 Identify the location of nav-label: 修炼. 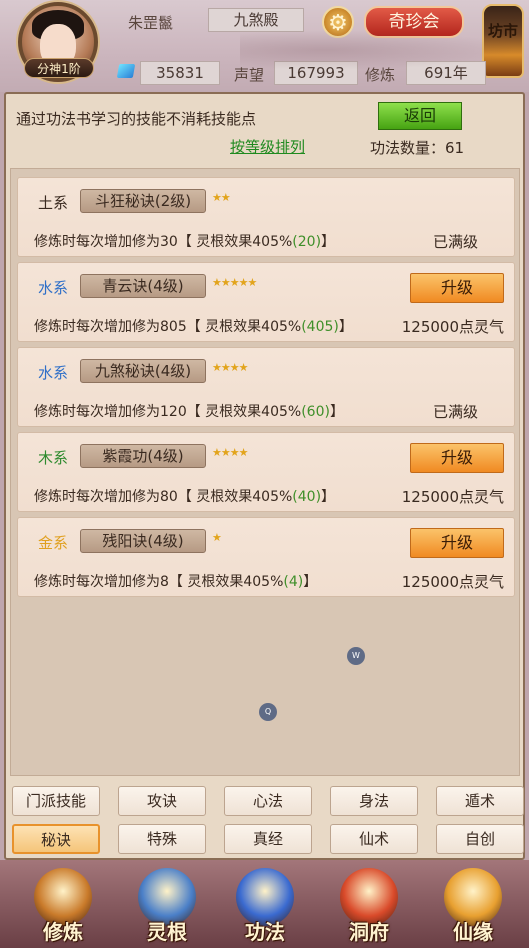
(63, 932).